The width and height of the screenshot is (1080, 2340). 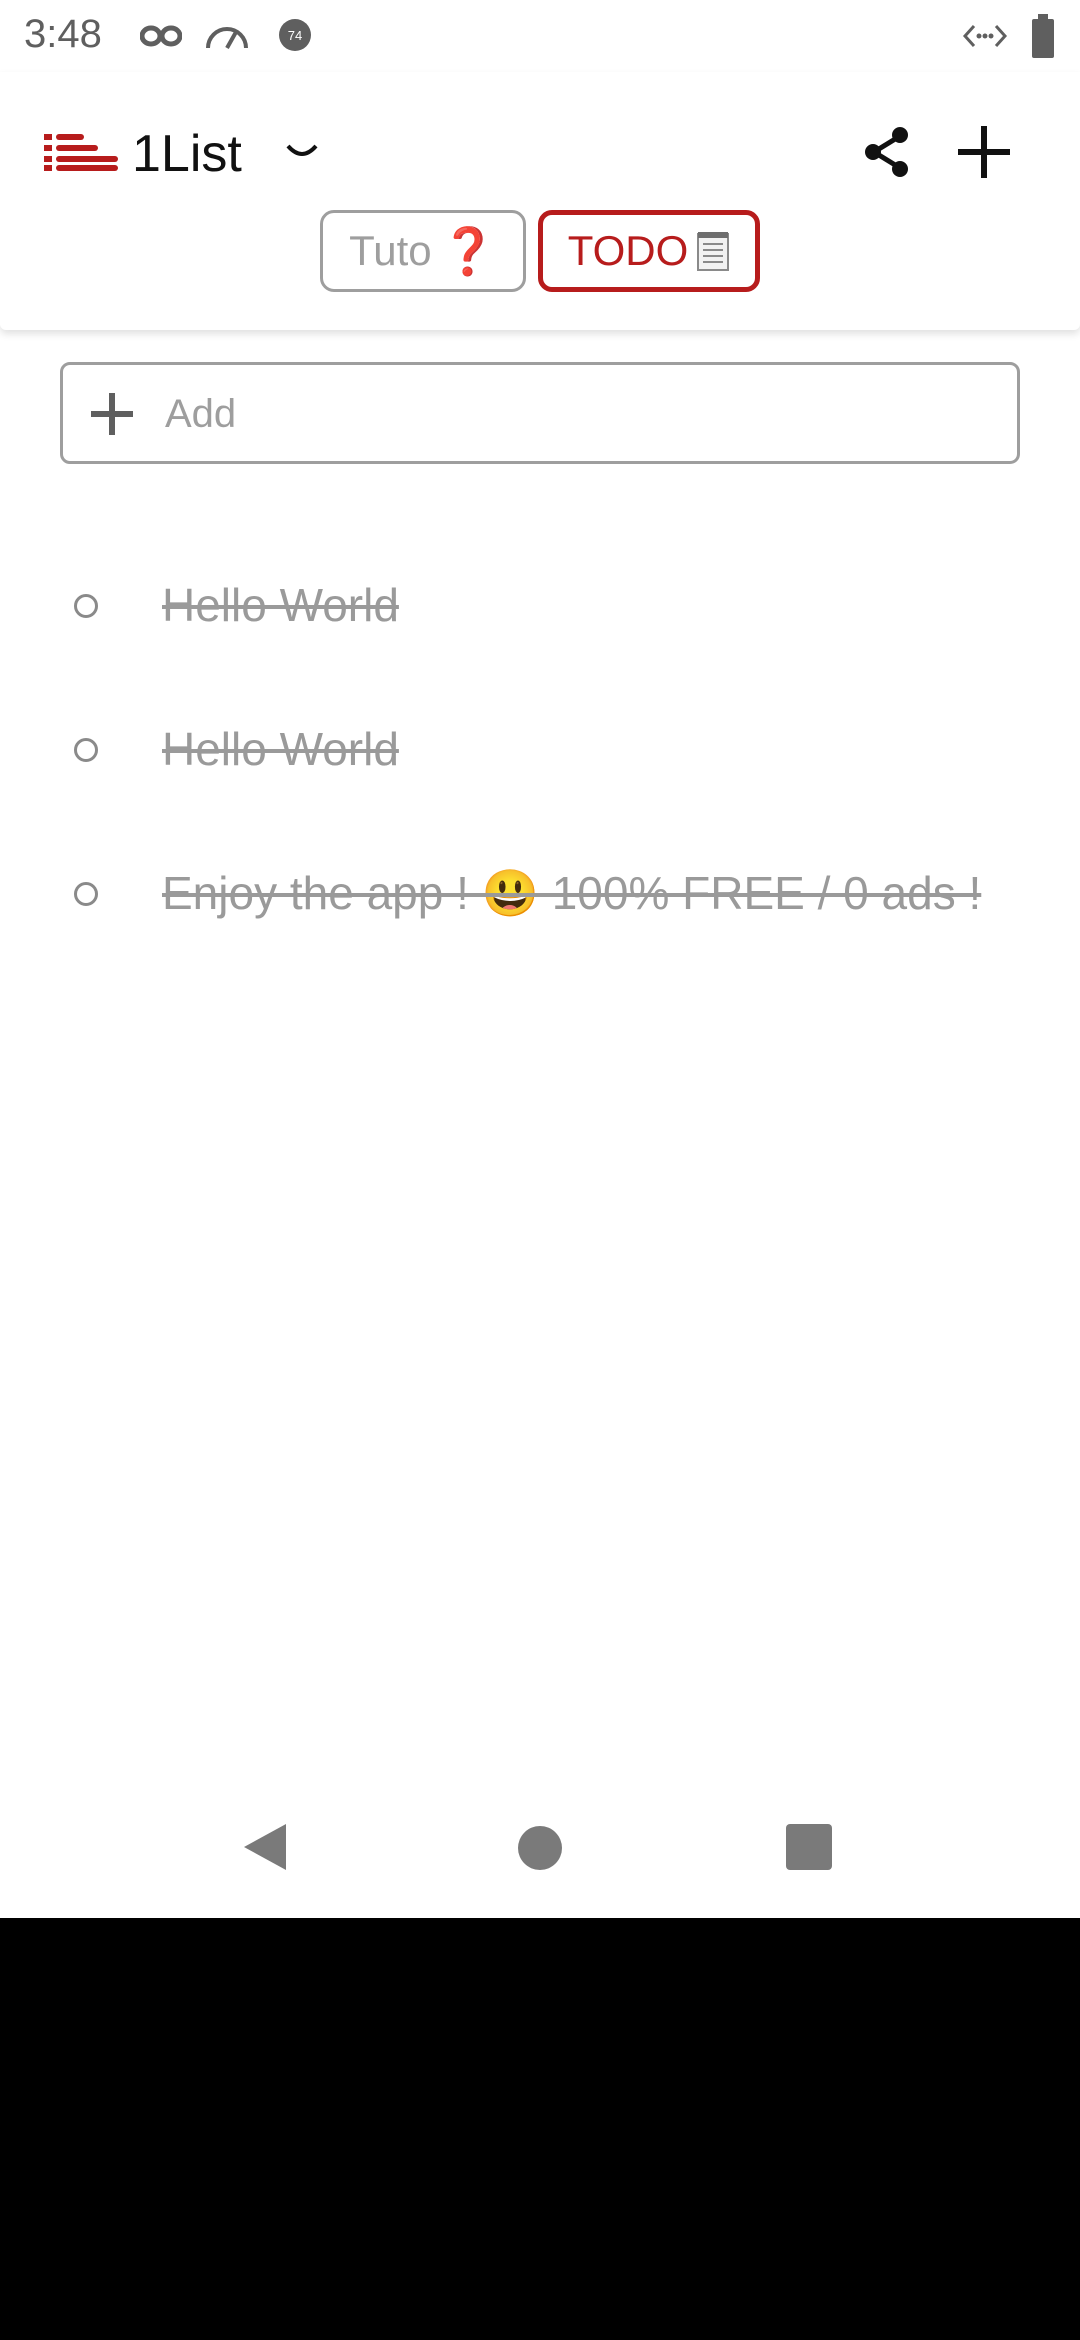 I want to click on add-plus-icon, so click(x=112, y=414).